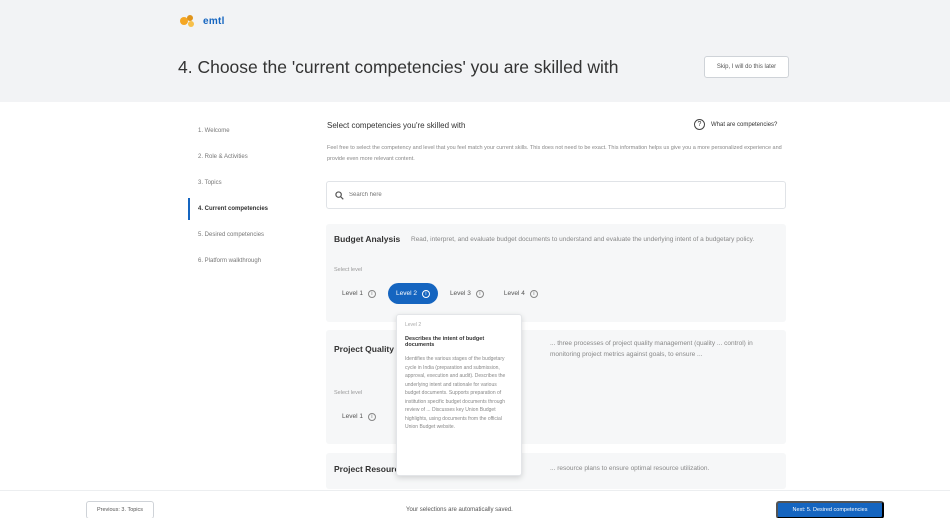 The height and width of the screenshot is (518, 950). I want to click on question-icon: ?, so click(699, 124).